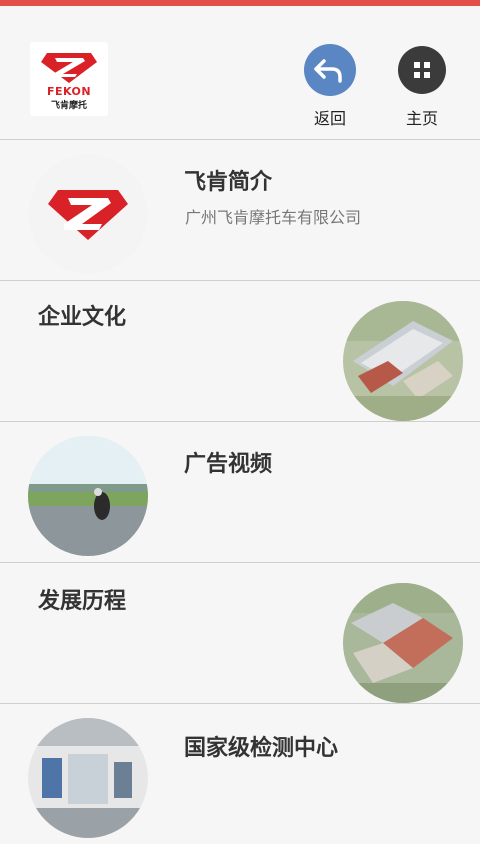 The image size is (480, 844). What do you see at coordinates (329, 118) in the screenshot?
I see `back-label: 返回` at bounding box center [329, 118].